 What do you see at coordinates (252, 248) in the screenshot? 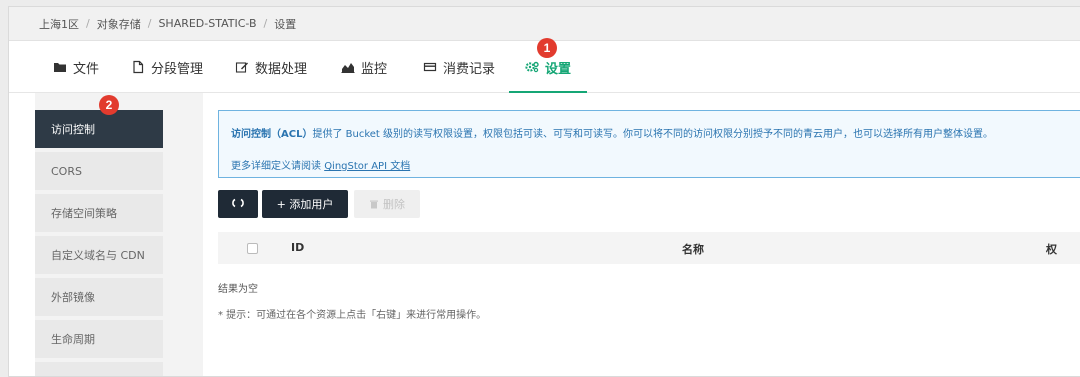
I see `select-all-checkbox` at bounding box center [252, 248].